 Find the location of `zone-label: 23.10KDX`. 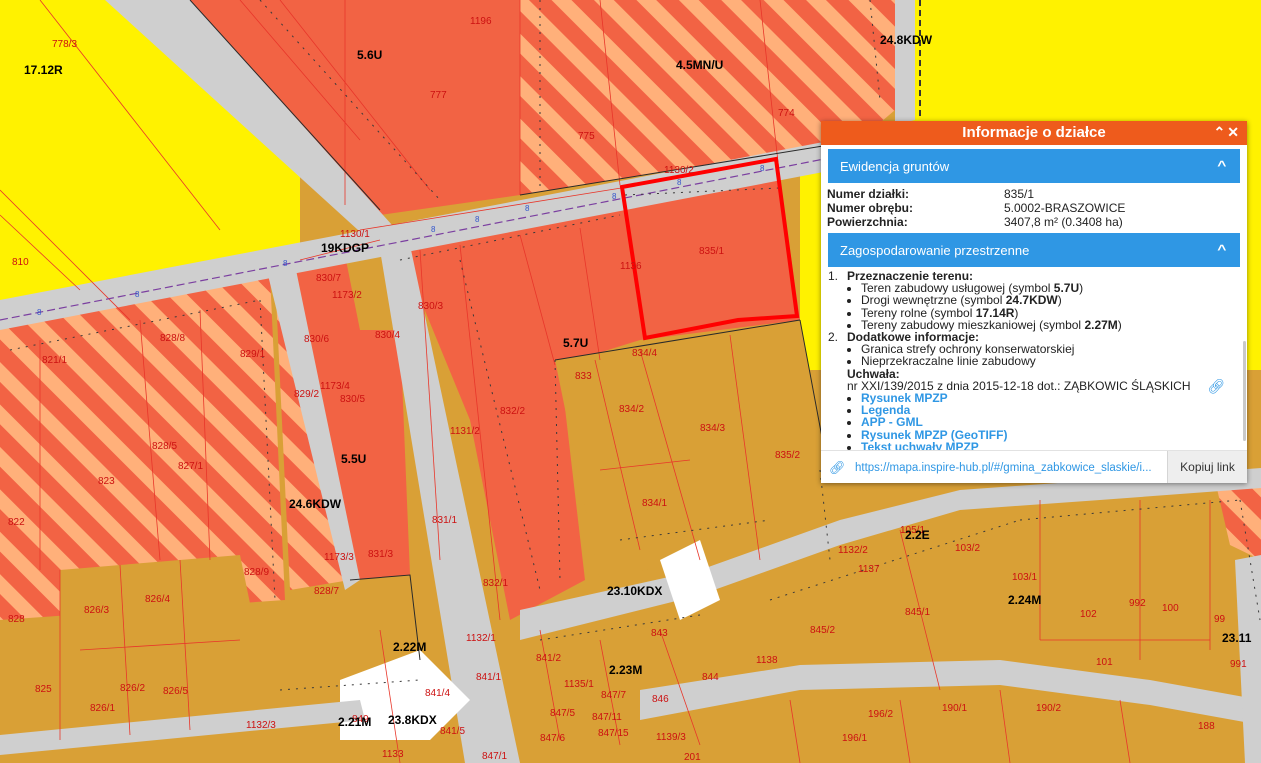

zone-label: 23.10KDX is located at coordinates (634, 591).